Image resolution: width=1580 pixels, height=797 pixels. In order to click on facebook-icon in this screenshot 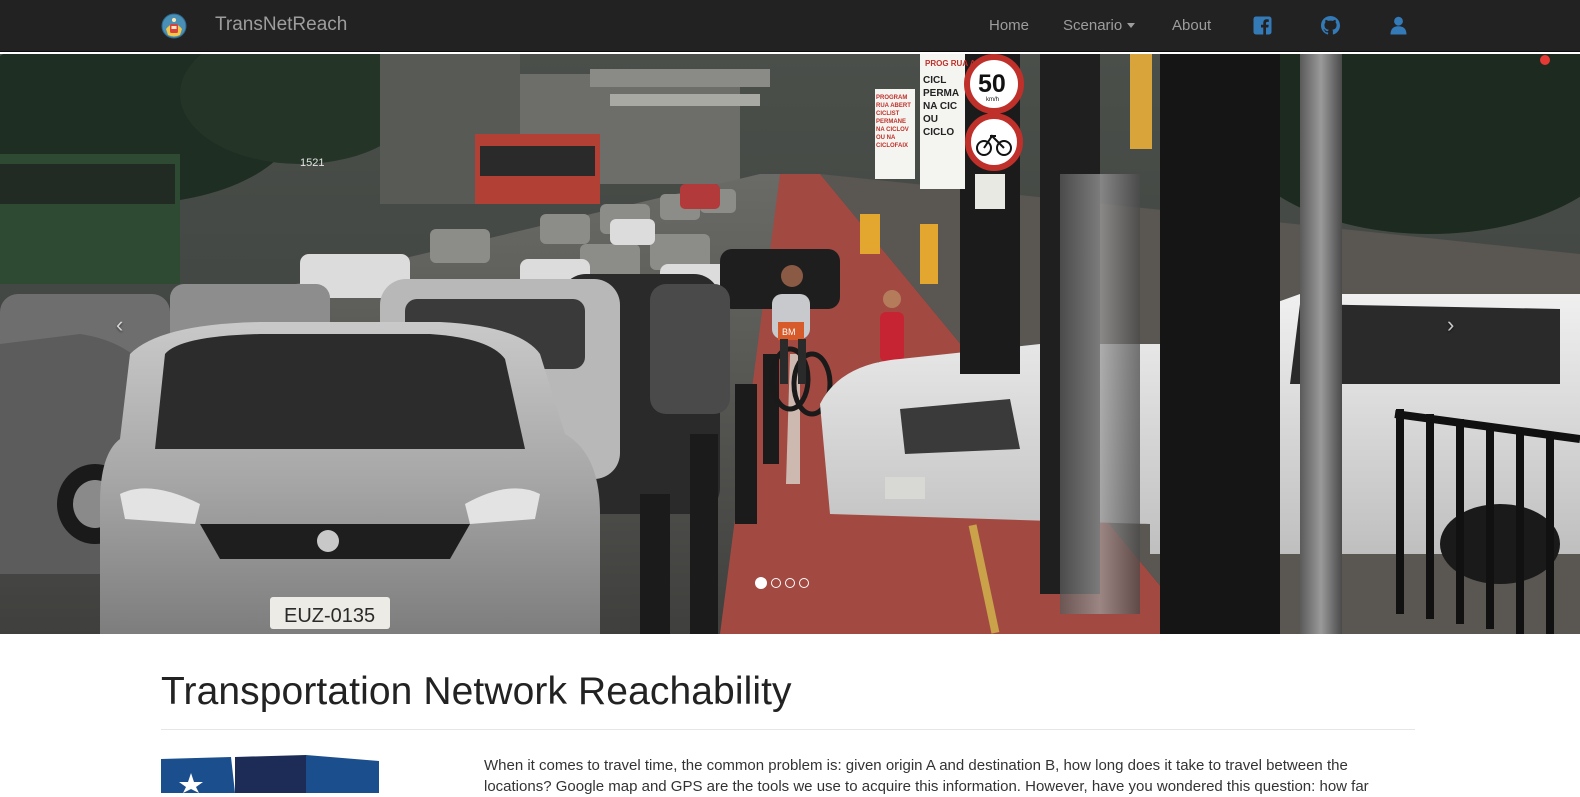, I will do `click(1262, 25)`.